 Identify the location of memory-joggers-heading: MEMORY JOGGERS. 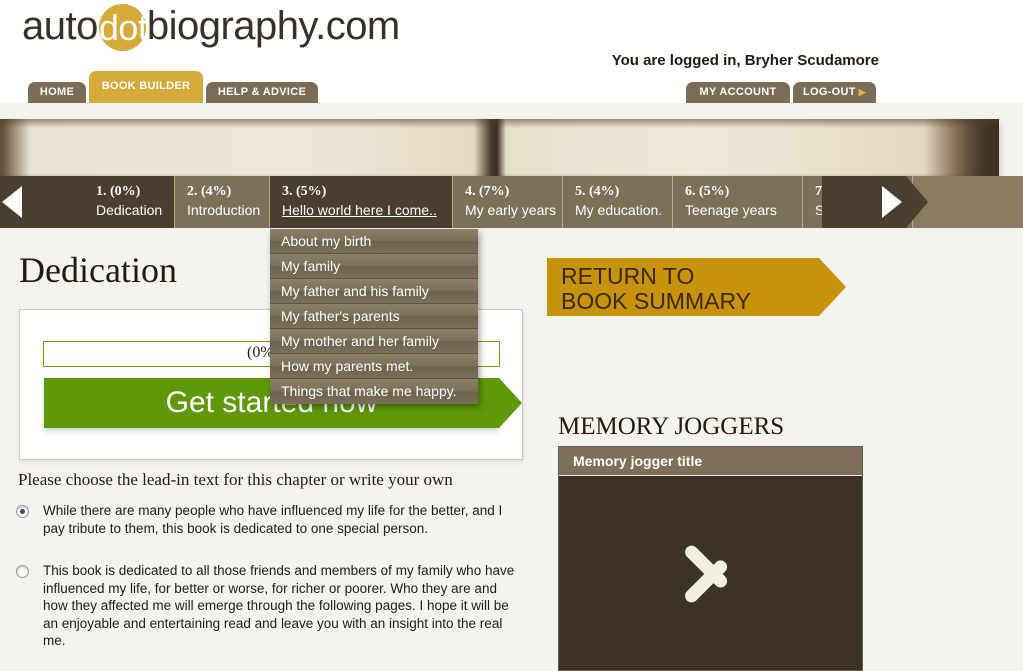
(671, 426).